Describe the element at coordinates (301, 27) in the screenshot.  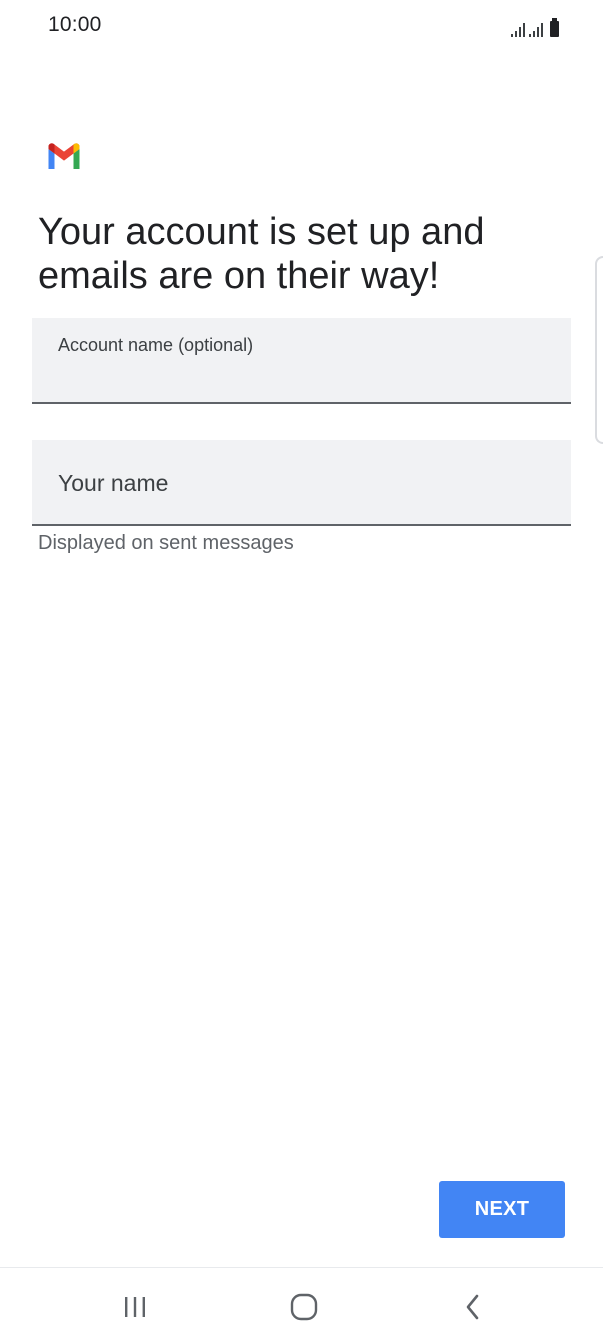
I see `status-bar: 10:00` at that location.